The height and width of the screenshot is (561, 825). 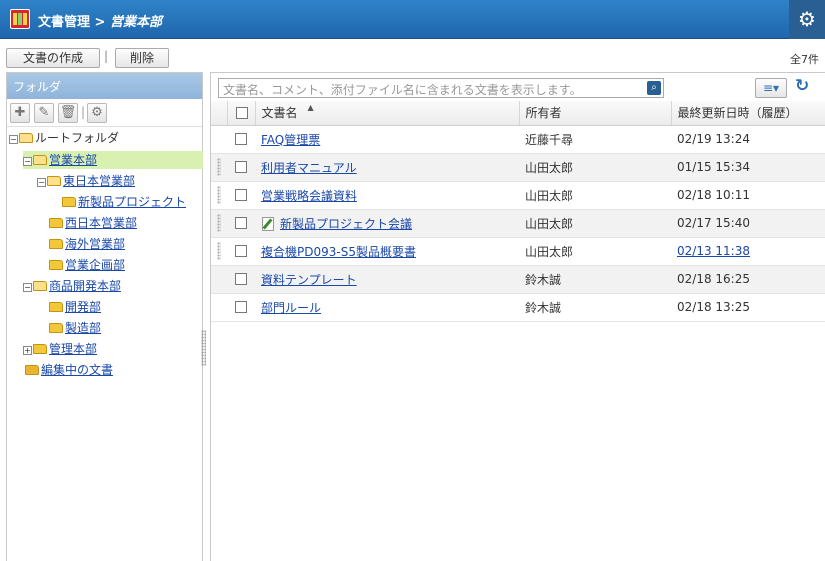 What do you see at coordinates (309, 196) in the screenshot?
I see `document-link: 営業戦略会議資料` at bounding box center [309, 196].